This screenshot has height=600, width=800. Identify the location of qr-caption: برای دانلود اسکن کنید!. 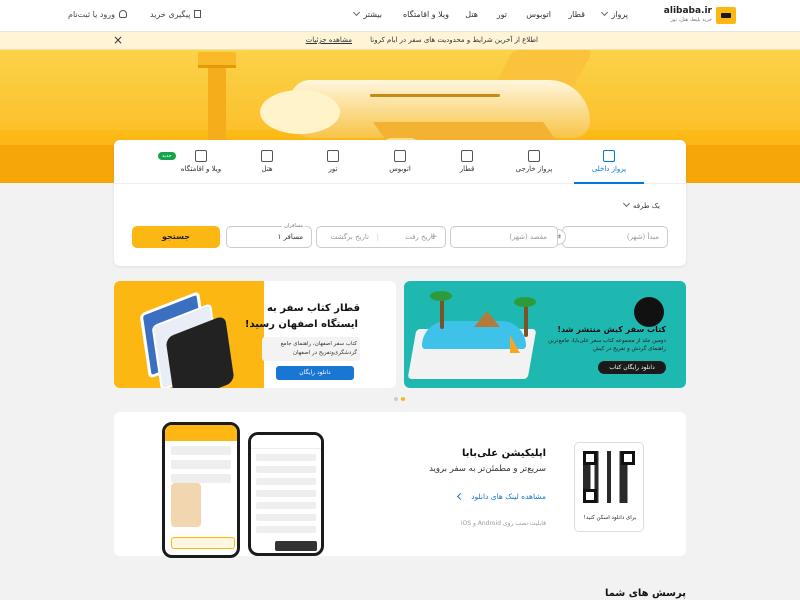
(610, 518).